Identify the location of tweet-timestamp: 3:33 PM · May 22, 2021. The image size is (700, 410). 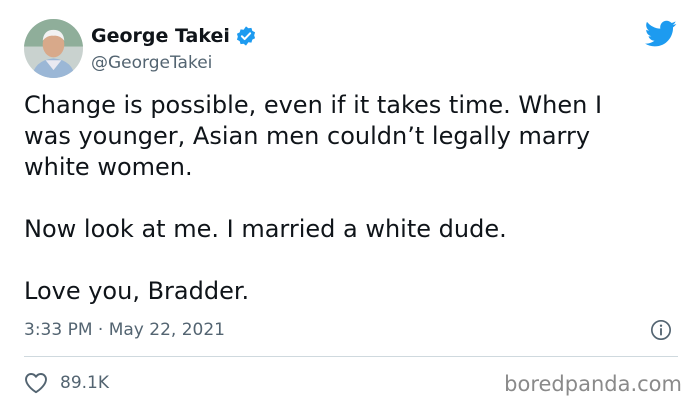
(124, 330).